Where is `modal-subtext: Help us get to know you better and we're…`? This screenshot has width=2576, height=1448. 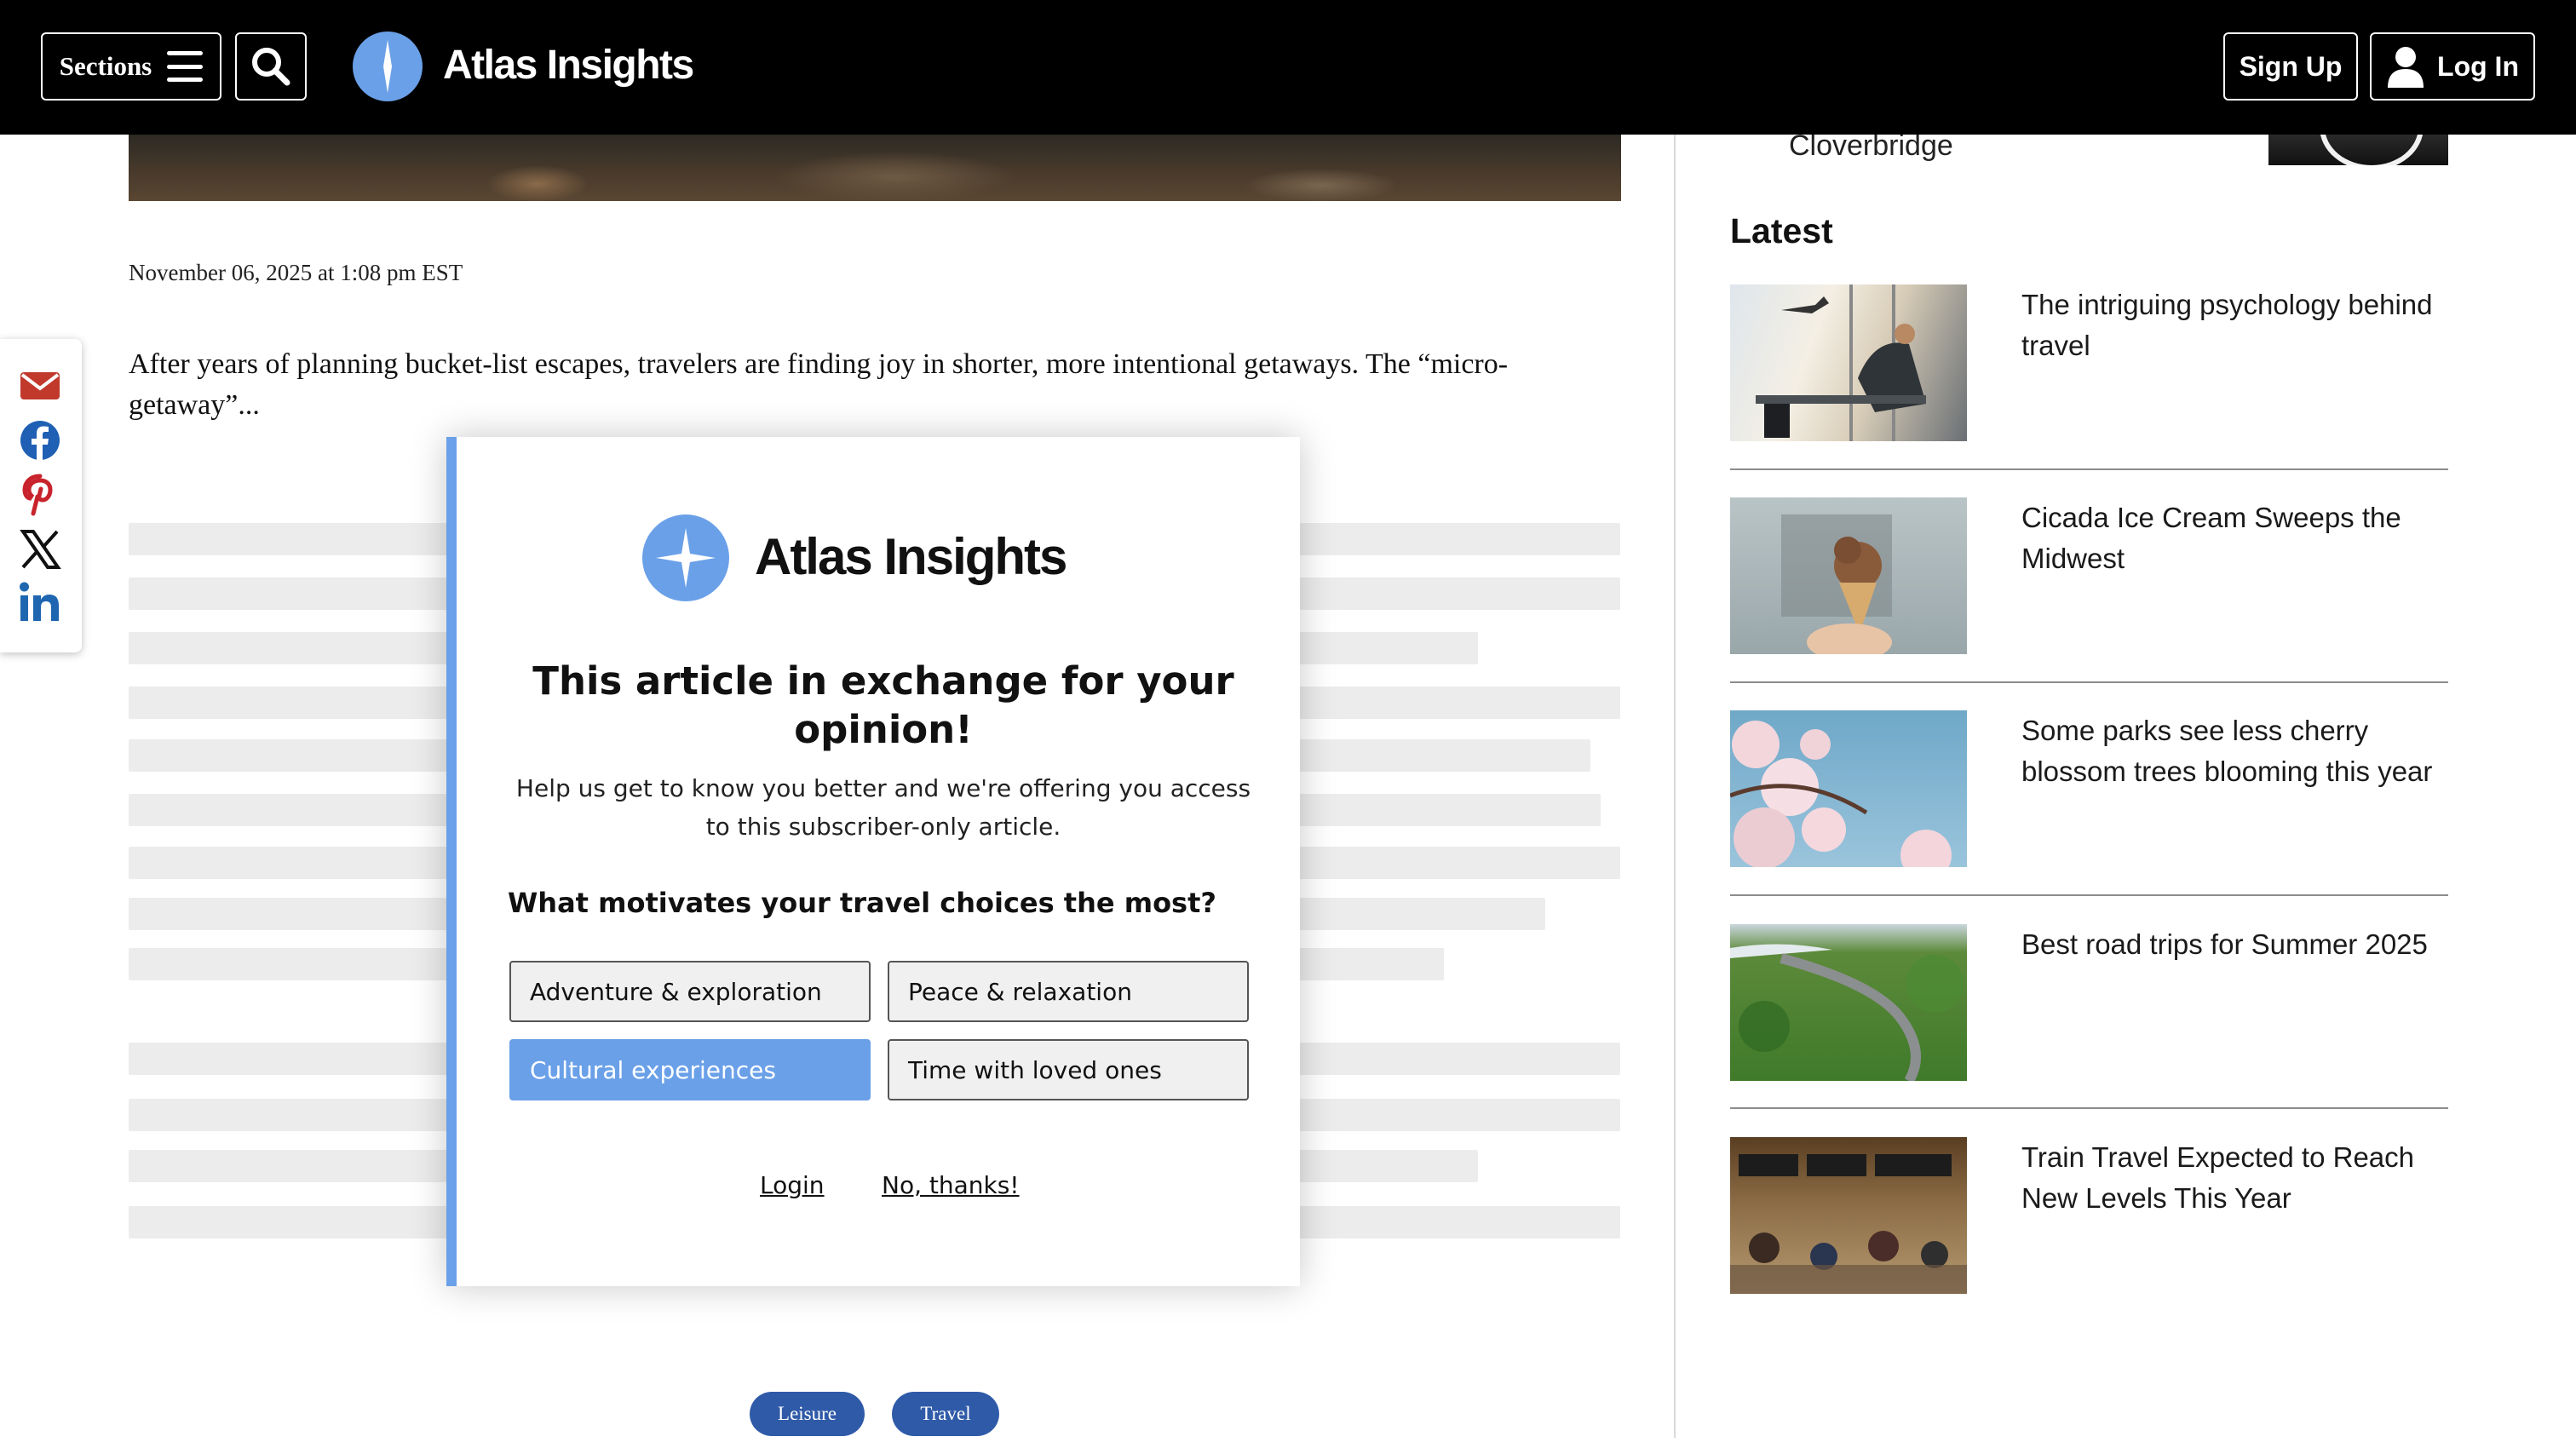
modal-subtext: Help us get to know you better and we're… is located at coordinates (883, 807).